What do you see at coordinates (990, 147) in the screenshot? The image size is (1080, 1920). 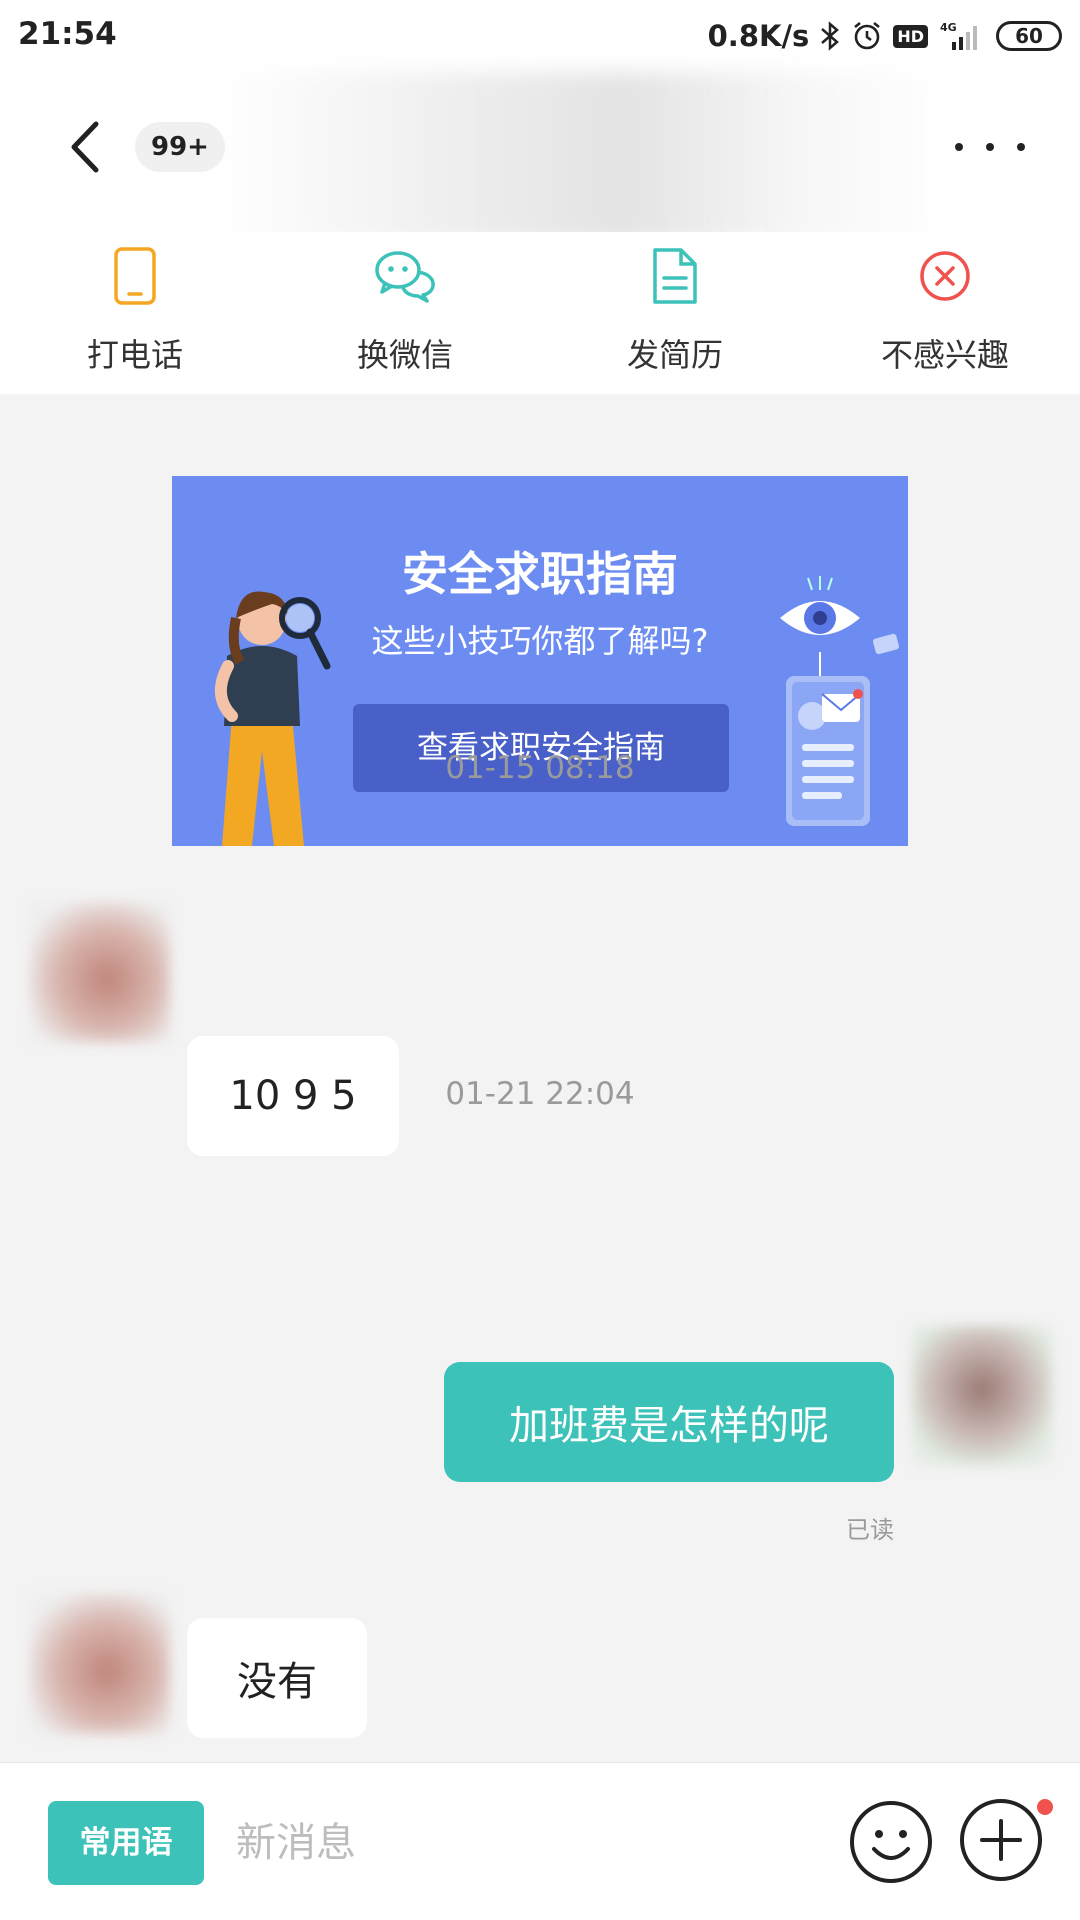 I see `more-options-button` at bounding box center [990, 147].